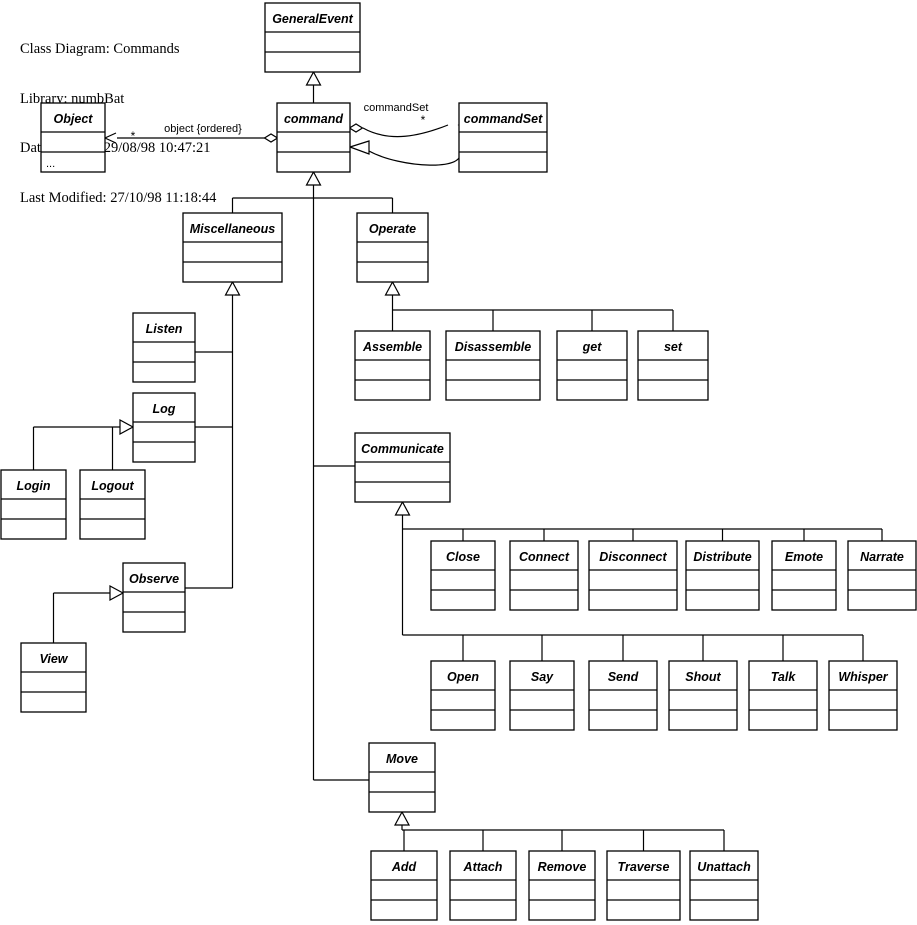  Describe the element at coordinates (623, 695) in the screenshot. I see `class-box: Send` at that location.